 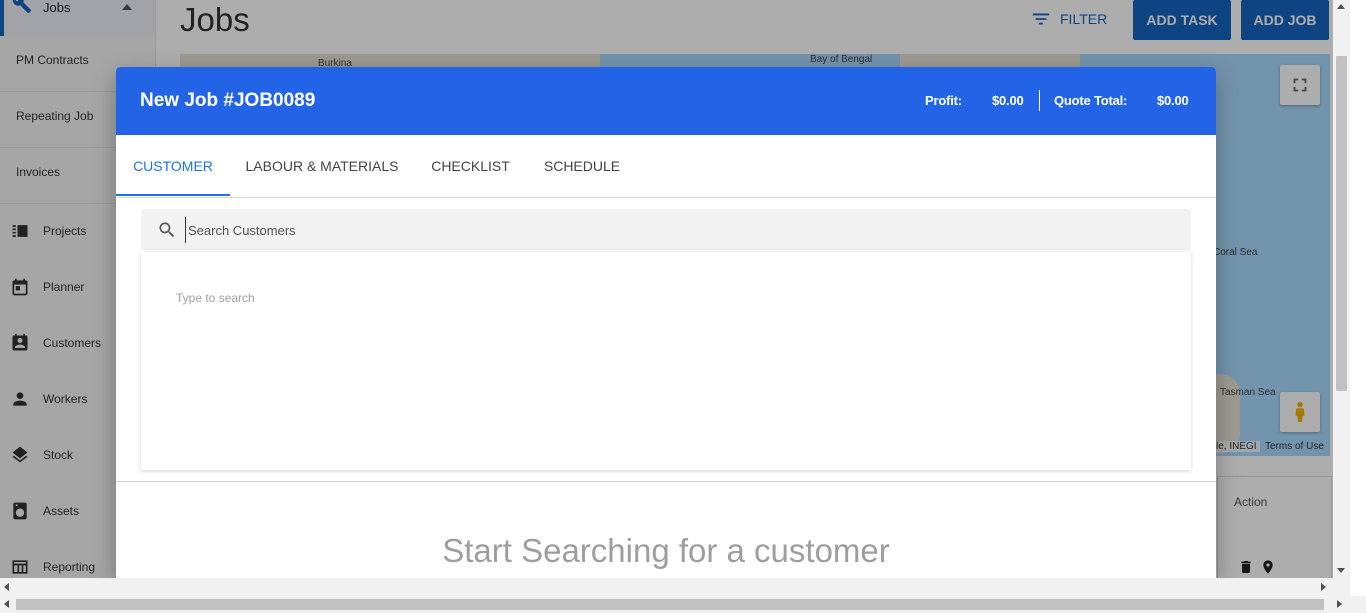 I want to click on vertical-scrollbar, so click(x=1341, y=289).